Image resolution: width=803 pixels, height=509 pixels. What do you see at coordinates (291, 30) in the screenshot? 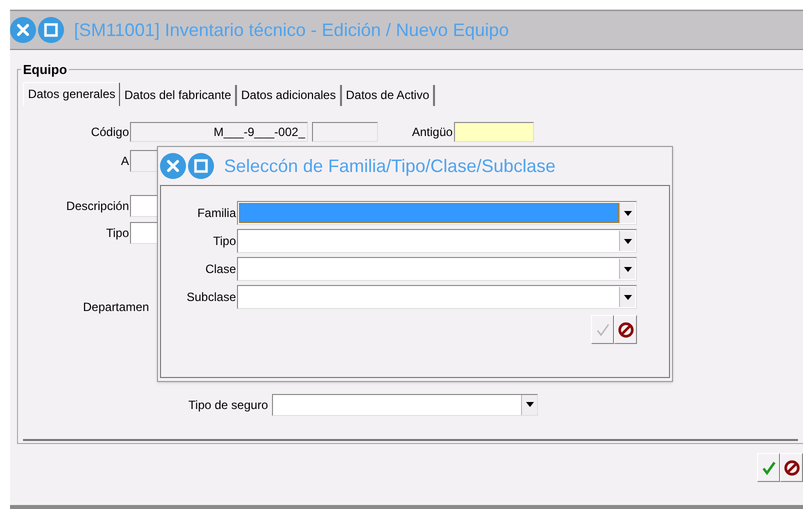
I see `window-title: [SM11001] Inventario técnico - Edición / Nuevo Equipo` at bounding box center [291, 30].